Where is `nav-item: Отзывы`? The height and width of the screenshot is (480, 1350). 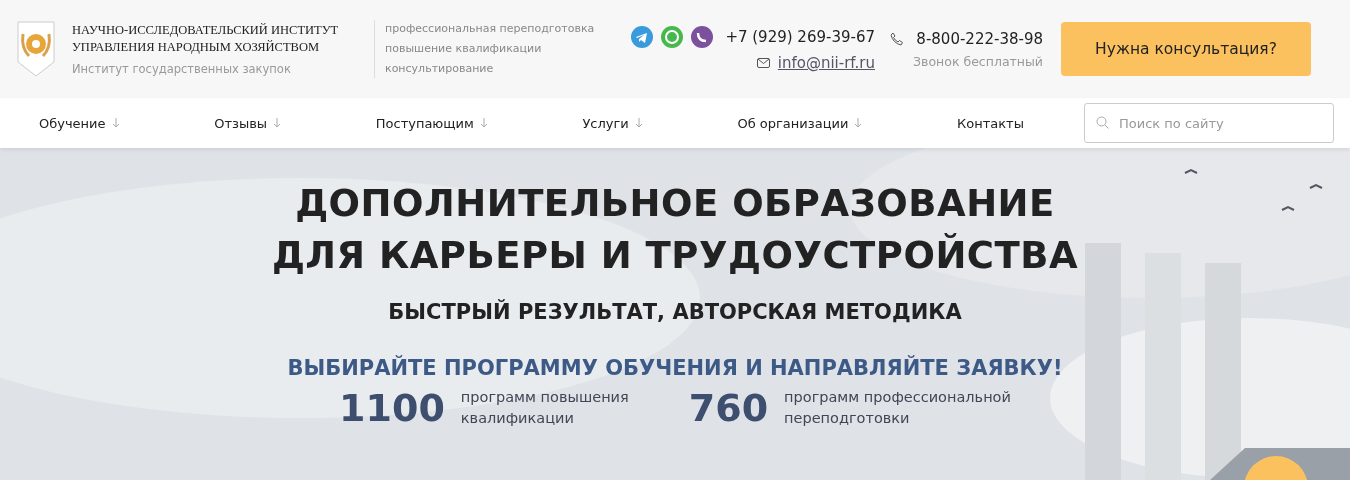
nav-item: Отзывы is located at coordinates (248, 123).